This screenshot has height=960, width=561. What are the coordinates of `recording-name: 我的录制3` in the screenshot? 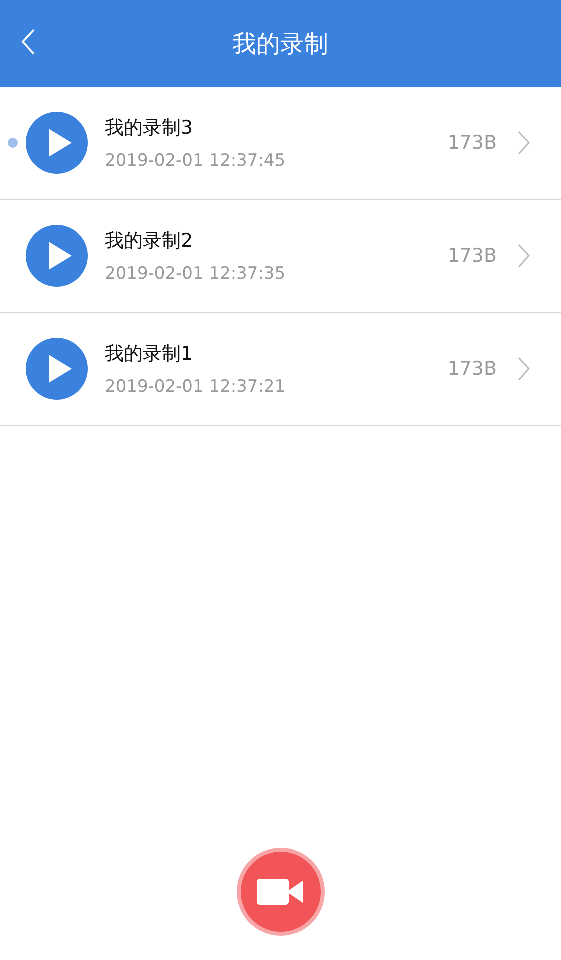 It's located at (149, 128).